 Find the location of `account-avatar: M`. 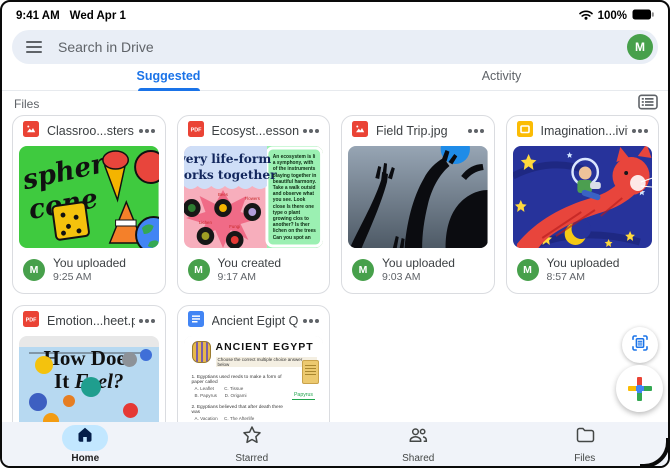

account-avatar: M is located at coordinates (640, 47).